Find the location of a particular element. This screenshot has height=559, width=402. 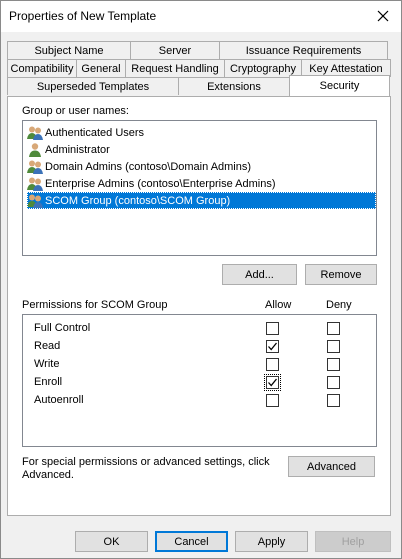

list-item-label: Domain Admins (contoso\Domain Admins) is located at coordinates (148, 166).